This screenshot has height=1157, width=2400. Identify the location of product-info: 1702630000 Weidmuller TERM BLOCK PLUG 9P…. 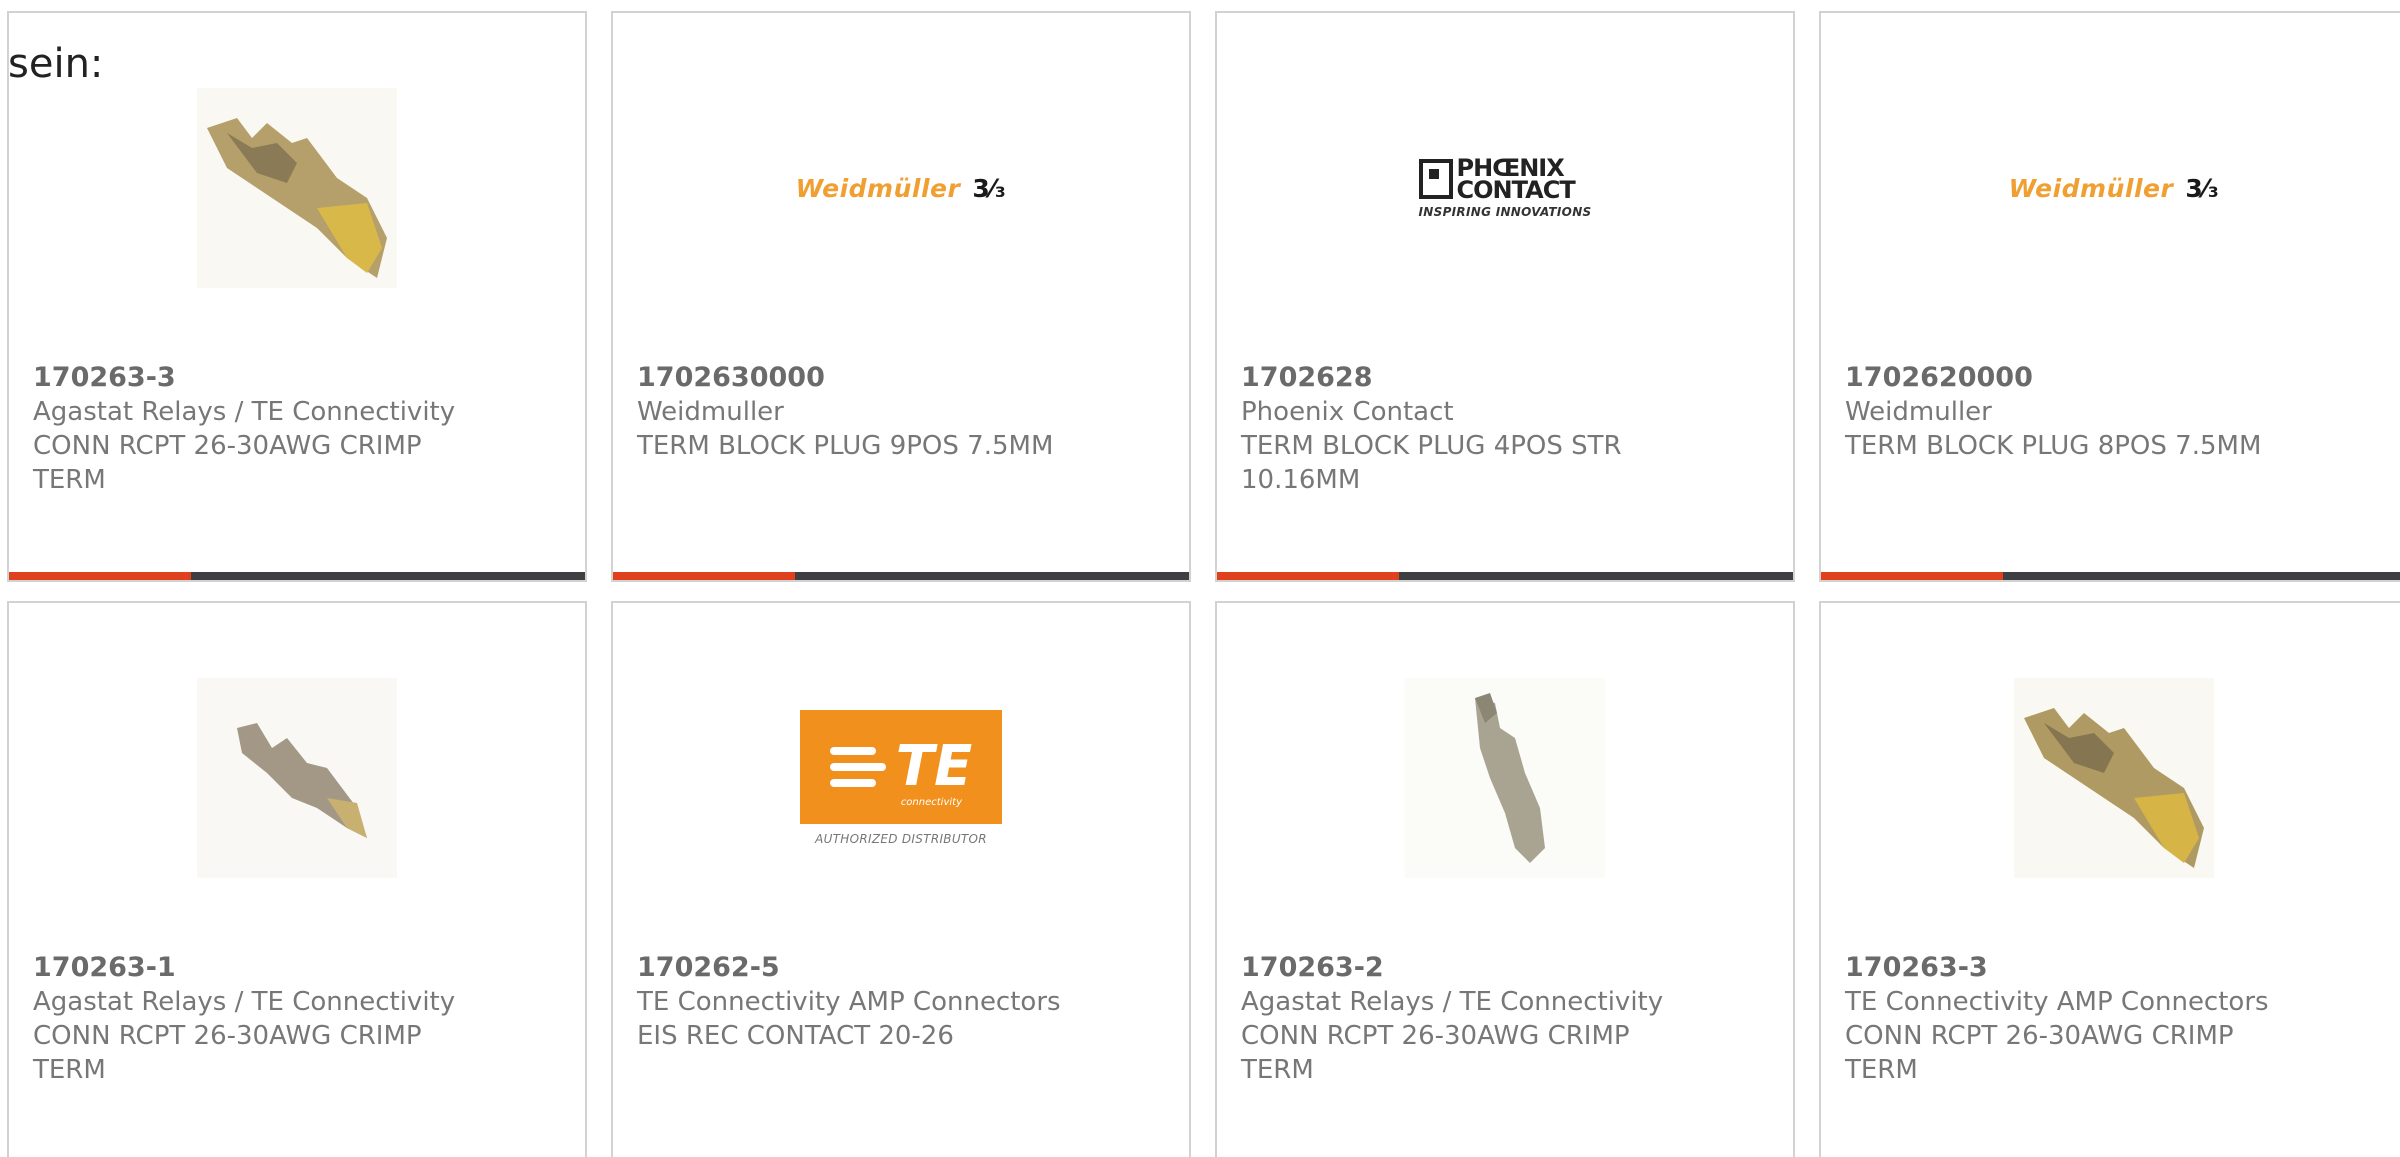
(867, 412).